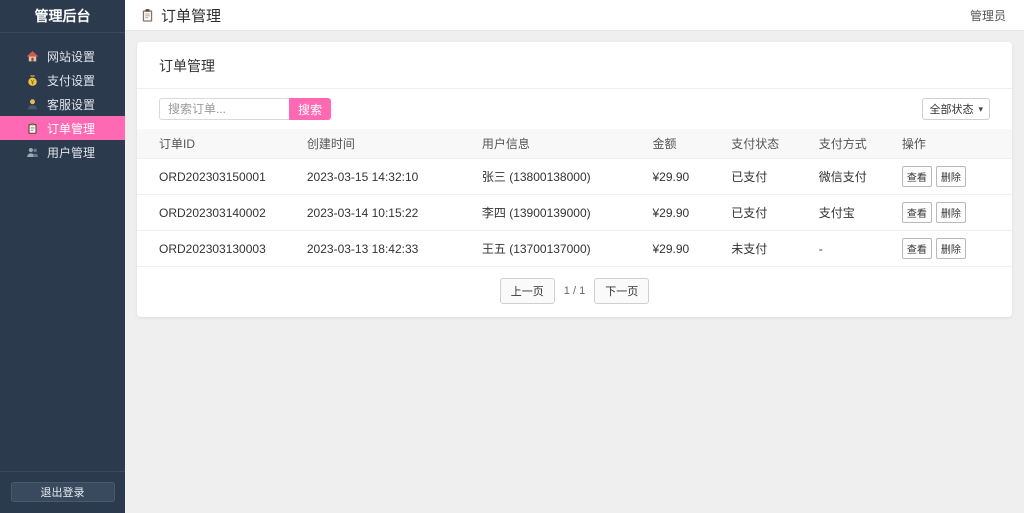 Image resolution: width=1024 pixels, height=513 pixels. I want to click on sidebar-item-service-settings: 客服设置, so click(62, 104).